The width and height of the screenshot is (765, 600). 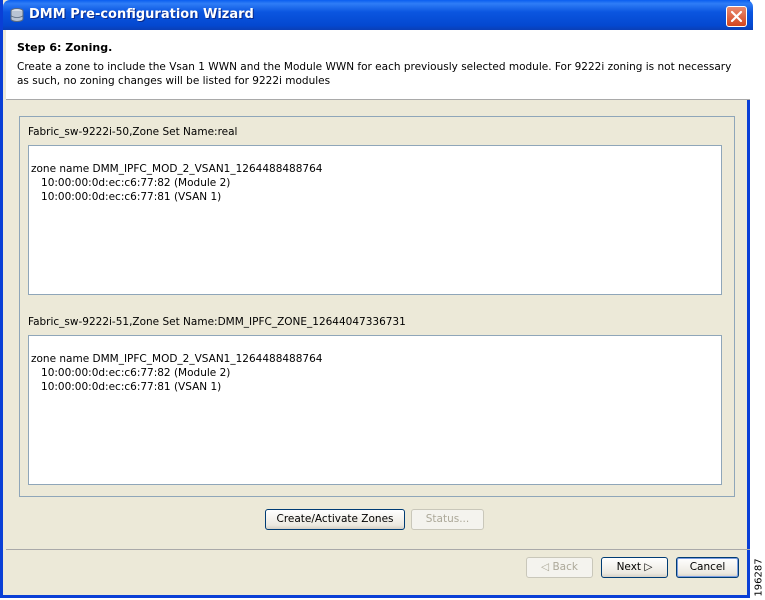 I want to click on figure-id: 196287, so click(x=758, y=578).